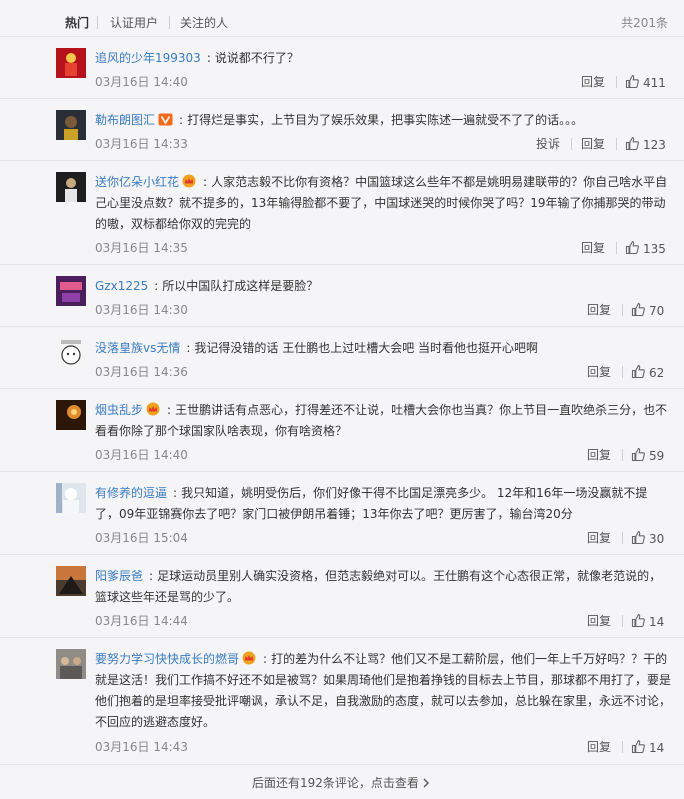  Describe the element at coordinates (119, 410) in the screenshot. I see `comment-username: 烟虫乱步` at that location.